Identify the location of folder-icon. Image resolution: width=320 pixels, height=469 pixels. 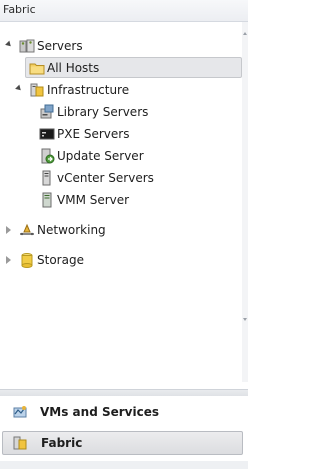
(37, 69).